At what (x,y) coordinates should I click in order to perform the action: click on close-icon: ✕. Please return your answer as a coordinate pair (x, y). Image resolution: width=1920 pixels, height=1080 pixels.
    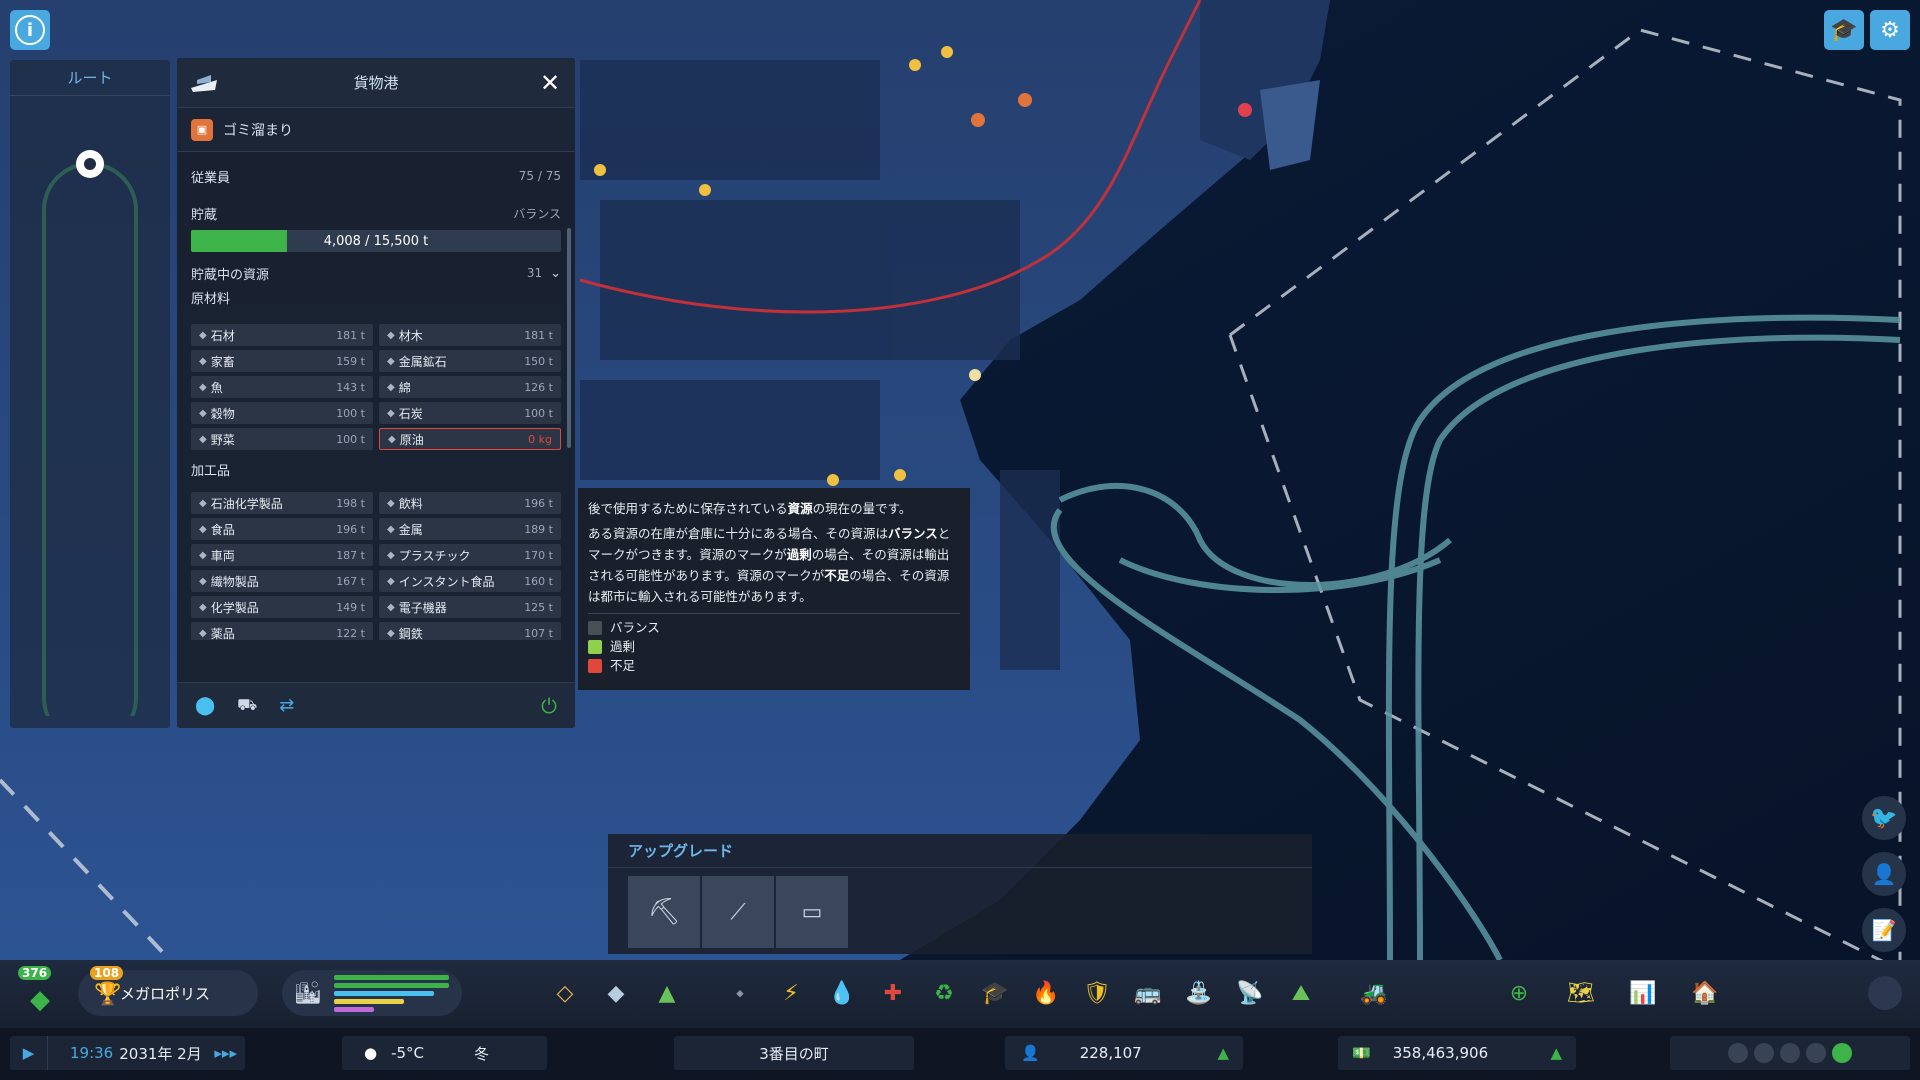
    Looking at the image, I should click on (550, 83).